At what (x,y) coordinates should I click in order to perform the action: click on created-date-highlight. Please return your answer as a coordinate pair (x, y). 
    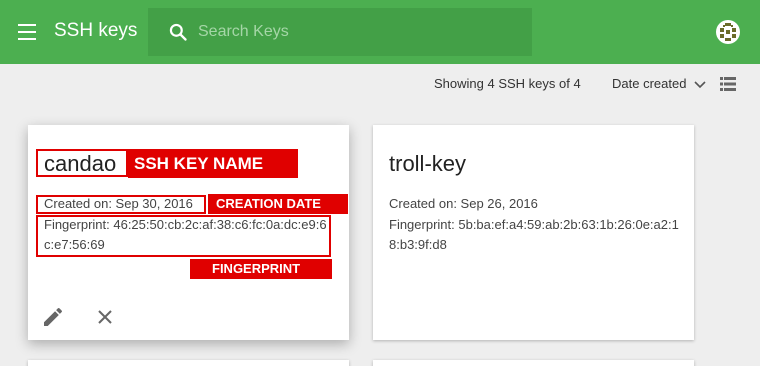
    Looking at the image, I should click on (121, 204).